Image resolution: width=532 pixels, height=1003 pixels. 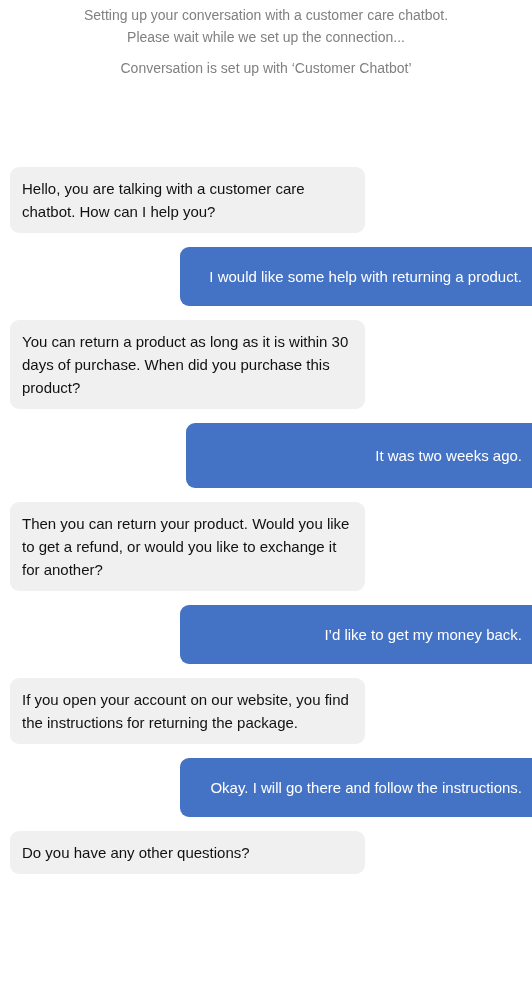 What do you see at coordinates (359, 455) in the screenshot?
I see `user-message-bubble: It was two weeks ago.` at bounding box center [359, 455].